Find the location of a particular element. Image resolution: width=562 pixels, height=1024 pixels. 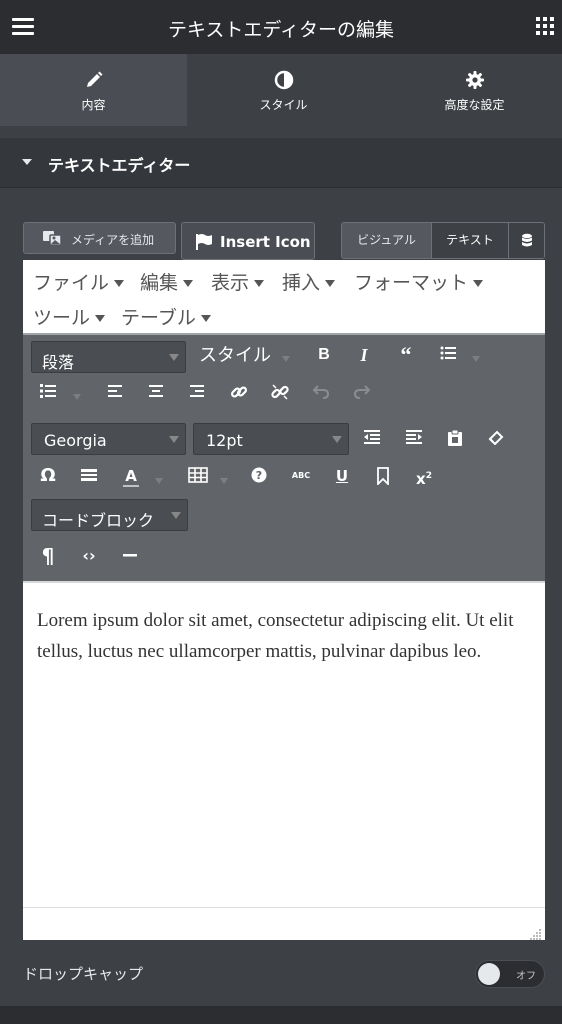

section-header: テキストエディター is located at coordinates (281, 163).